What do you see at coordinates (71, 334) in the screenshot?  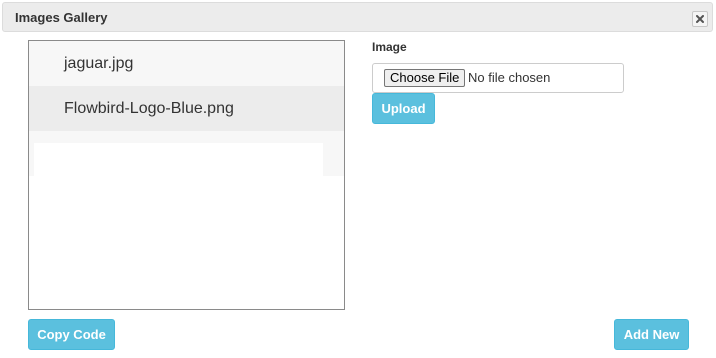 I see `copy-code-button: Copy Code` at bounding box center [71, 334].